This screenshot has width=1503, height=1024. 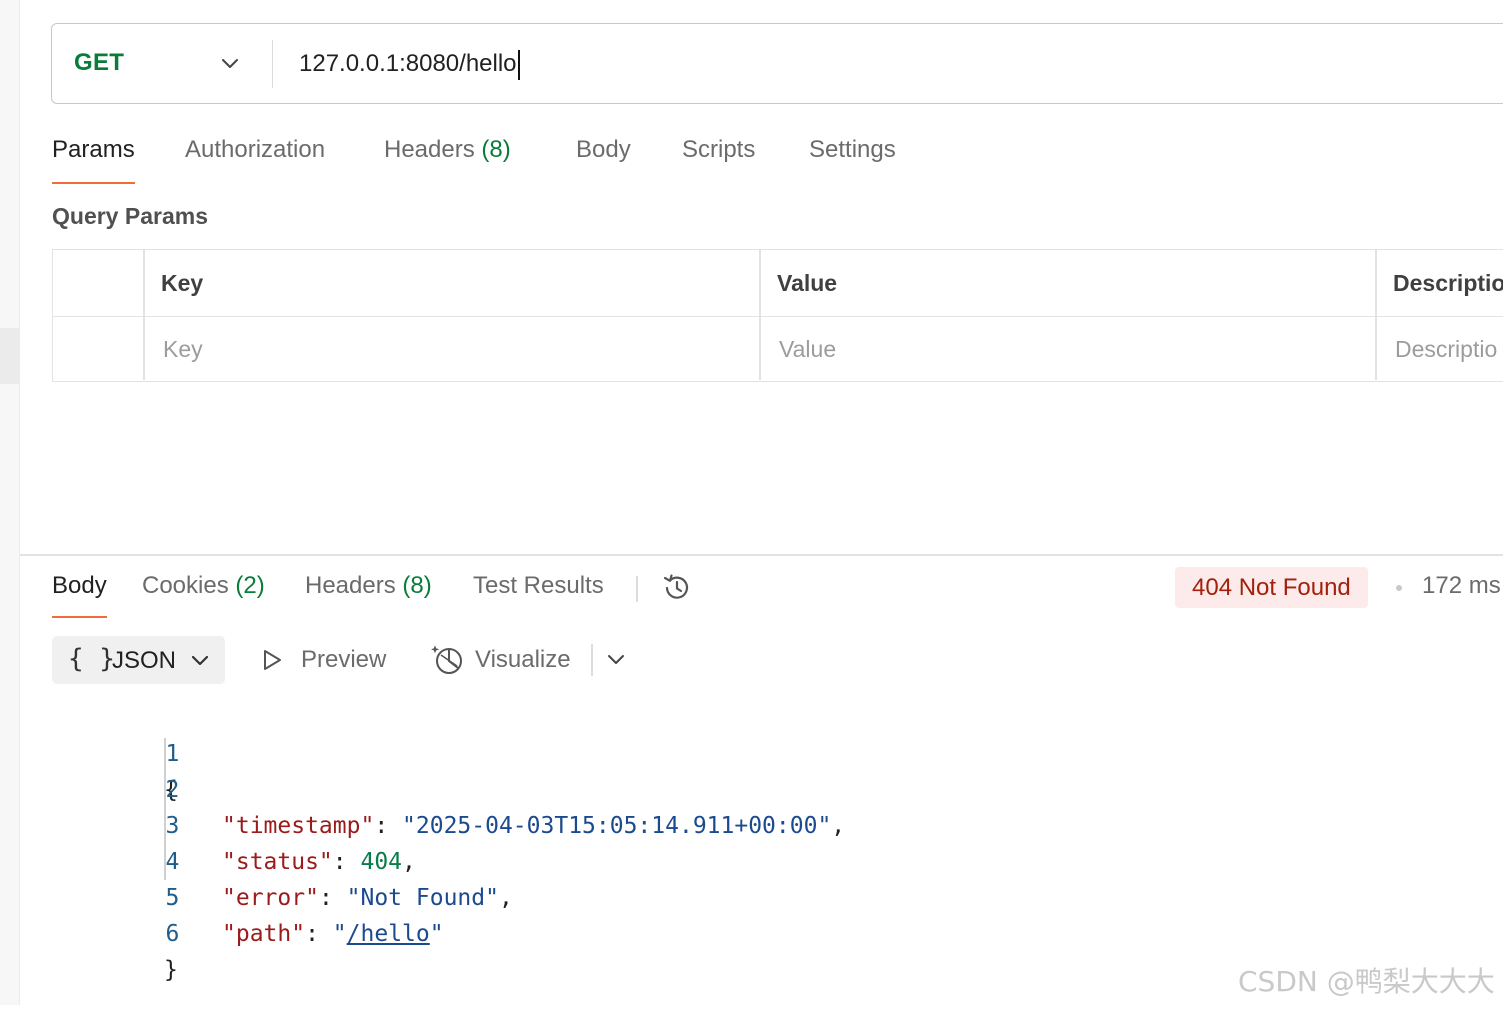 What do you see at coordinates (1271, 587) in the screenshot?
I see `status-badge: 404 Not Found` at bounding box center [1271, 587].